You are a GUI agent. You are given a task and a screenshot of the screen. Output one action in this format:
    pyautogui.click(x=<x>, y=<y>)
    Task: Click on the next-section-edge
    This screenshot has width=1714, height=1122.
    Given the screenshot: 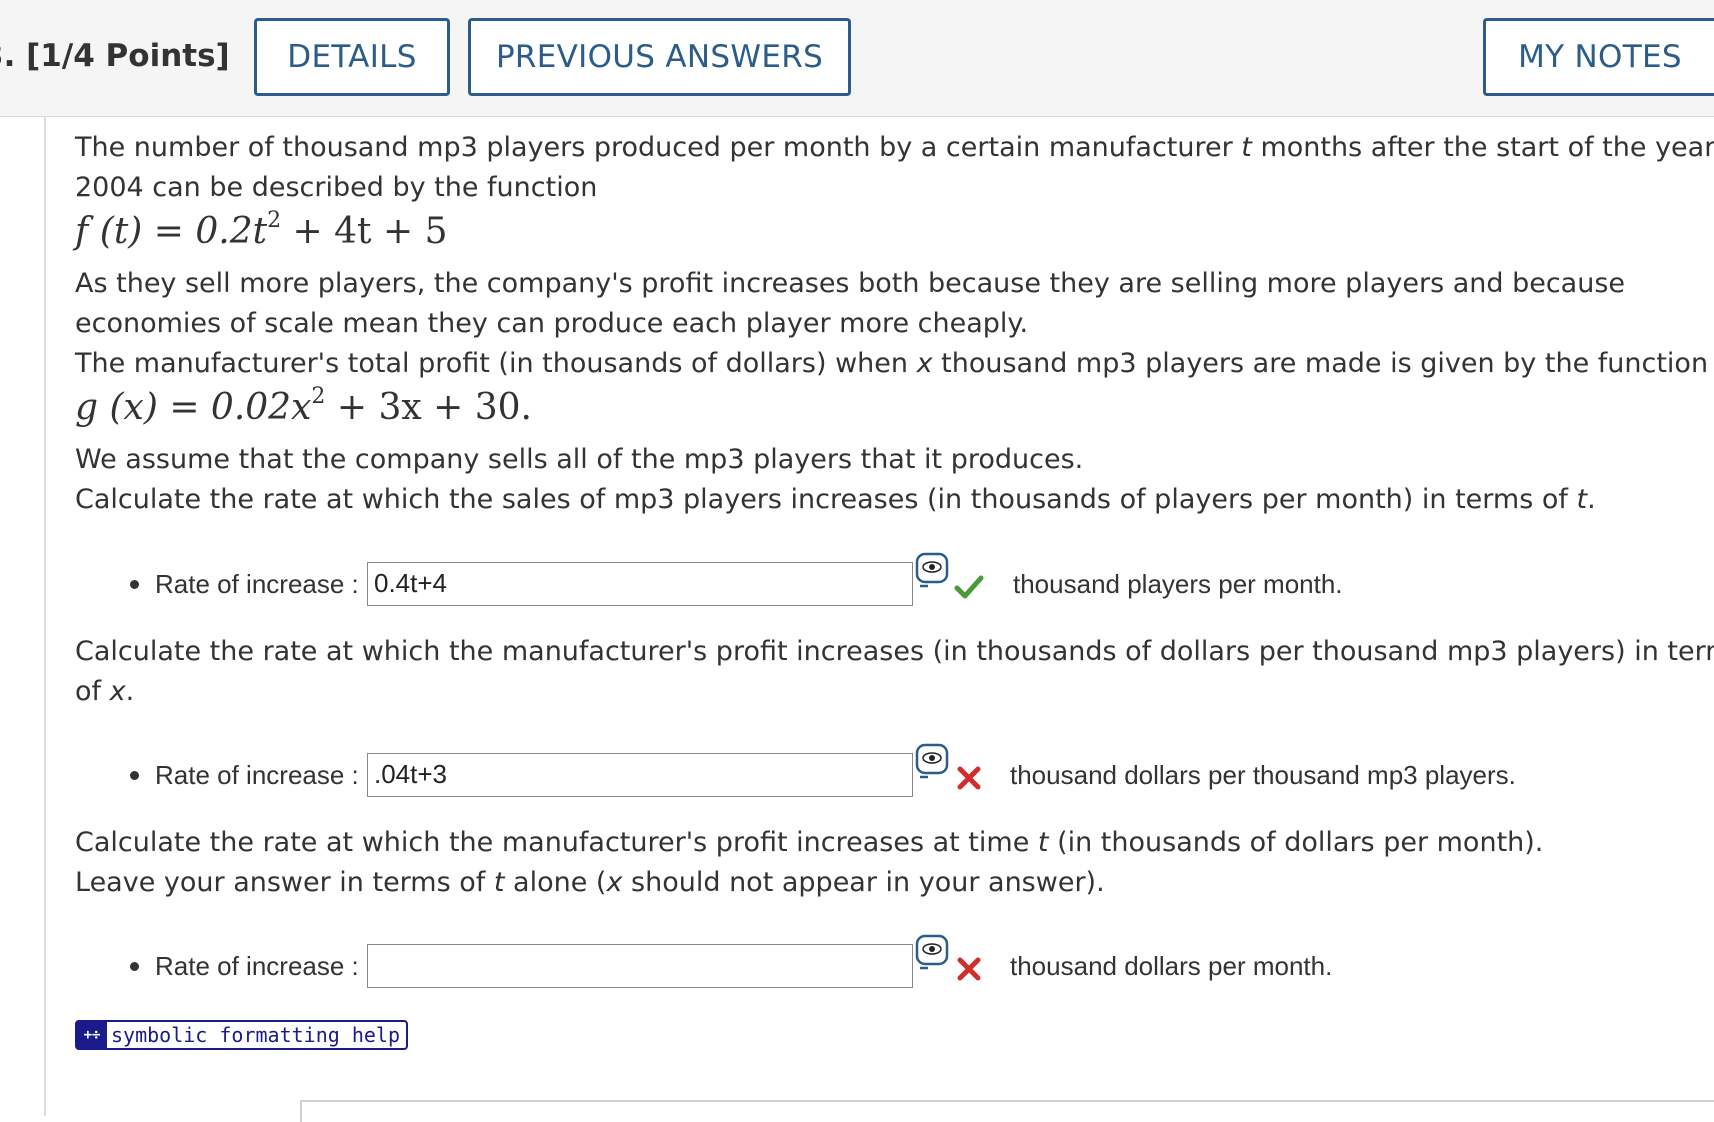 What is the action you would take?
    pyautogui.click(x=1007, y=1111)
    